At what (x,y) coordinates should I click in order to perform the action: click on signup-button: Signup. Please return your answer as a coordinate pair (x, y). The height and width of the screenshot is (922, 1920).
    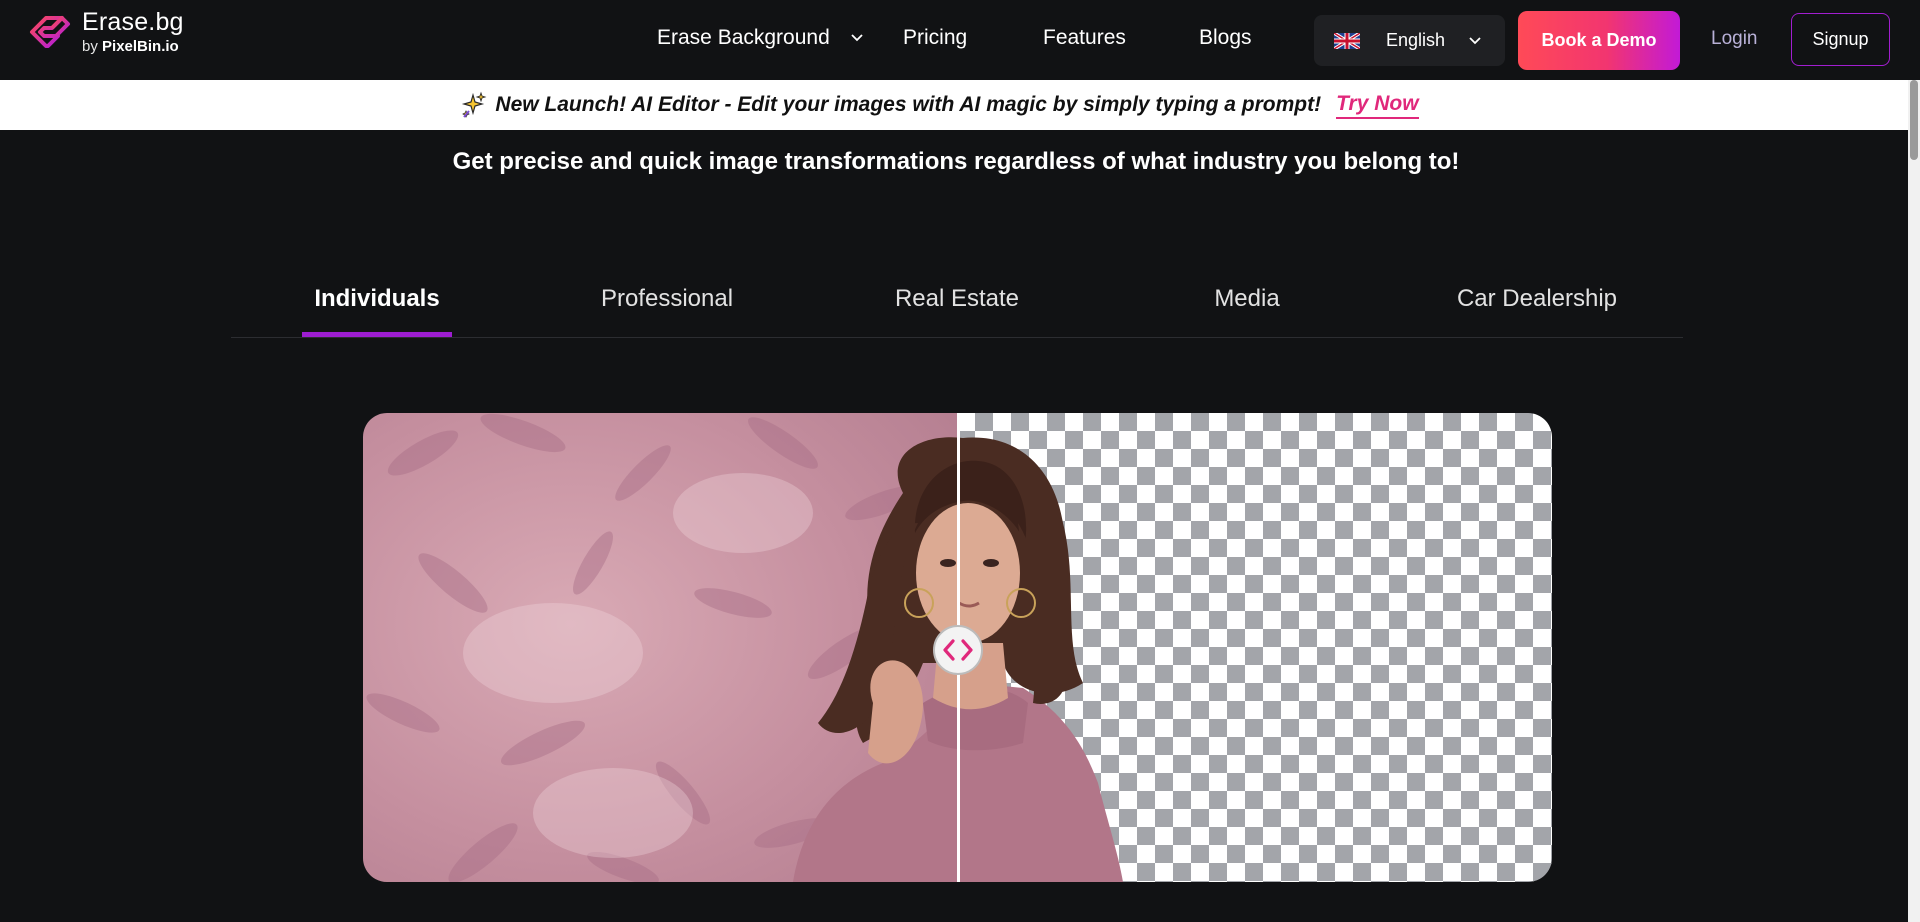
    Looking at the image, I should click on (1840, 39).